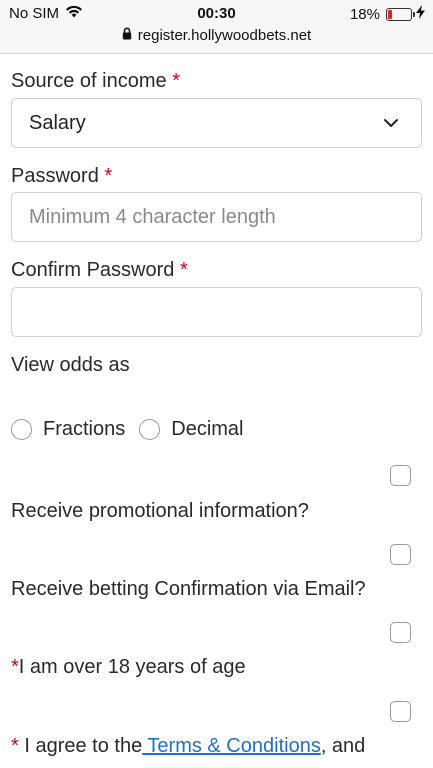 The image size is (433, 768). I want to click on address-bar: register.hollywoodbets.net, so click(216, 35).